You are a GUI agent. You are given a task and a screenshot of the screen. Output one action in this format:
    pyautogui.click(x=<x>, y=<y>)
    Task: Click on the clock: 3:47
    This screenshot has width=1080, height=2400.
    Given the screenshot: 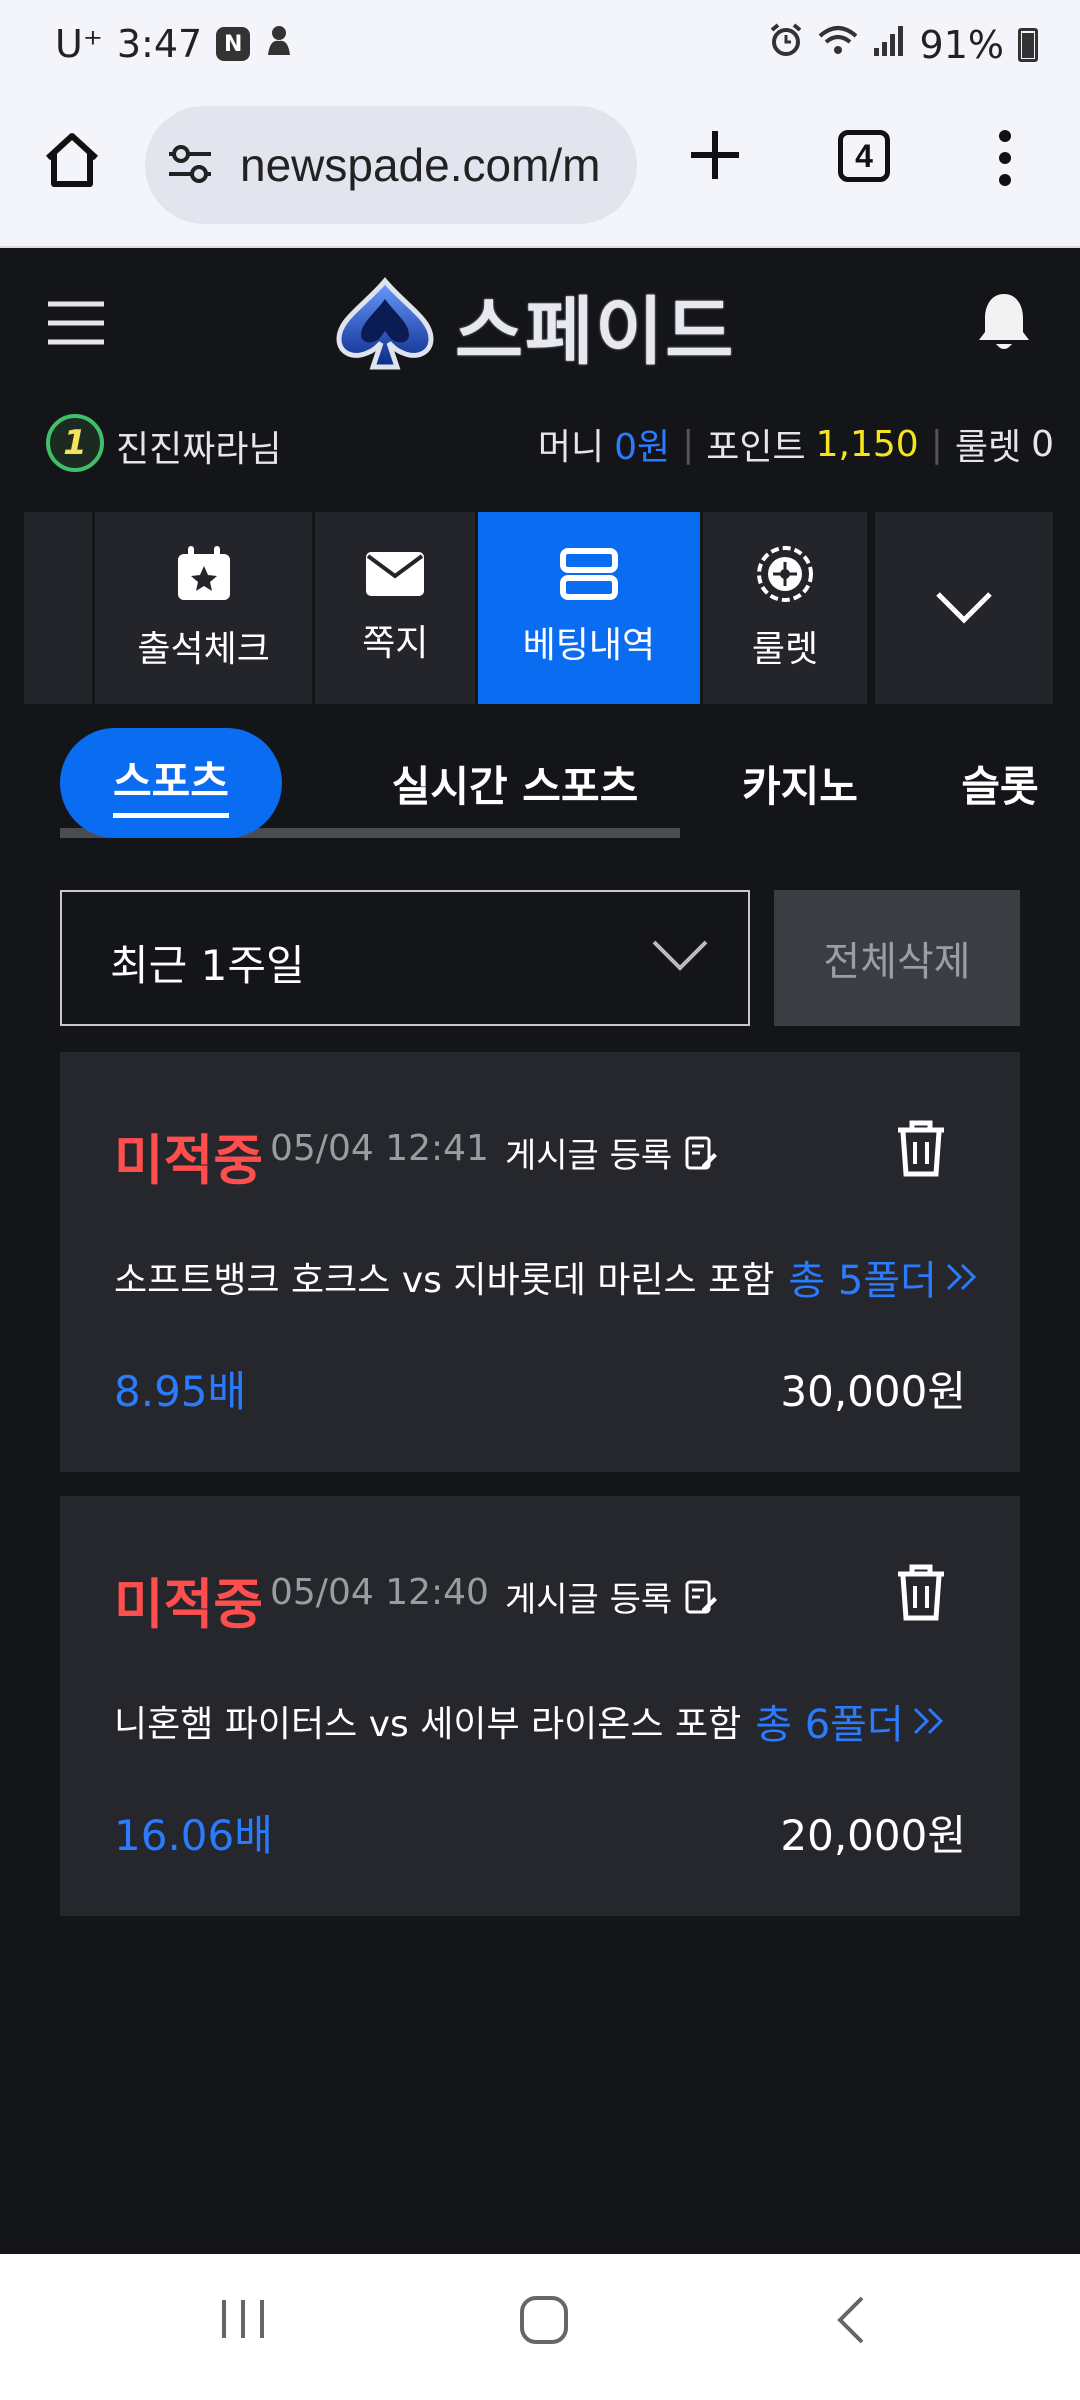 What is the action you would take?
    pyautogui.click(x=159, y=44)
    